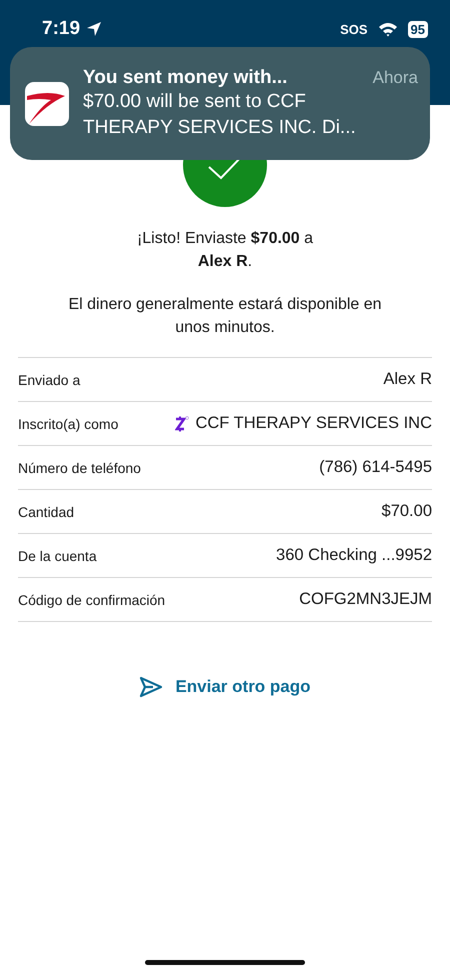  What do you see at coordinates (225, 316) in the screenshot?
I see `availability-note: El dinero generalmente estará disponible en unos minutos.` at bounding box center [225, 316].